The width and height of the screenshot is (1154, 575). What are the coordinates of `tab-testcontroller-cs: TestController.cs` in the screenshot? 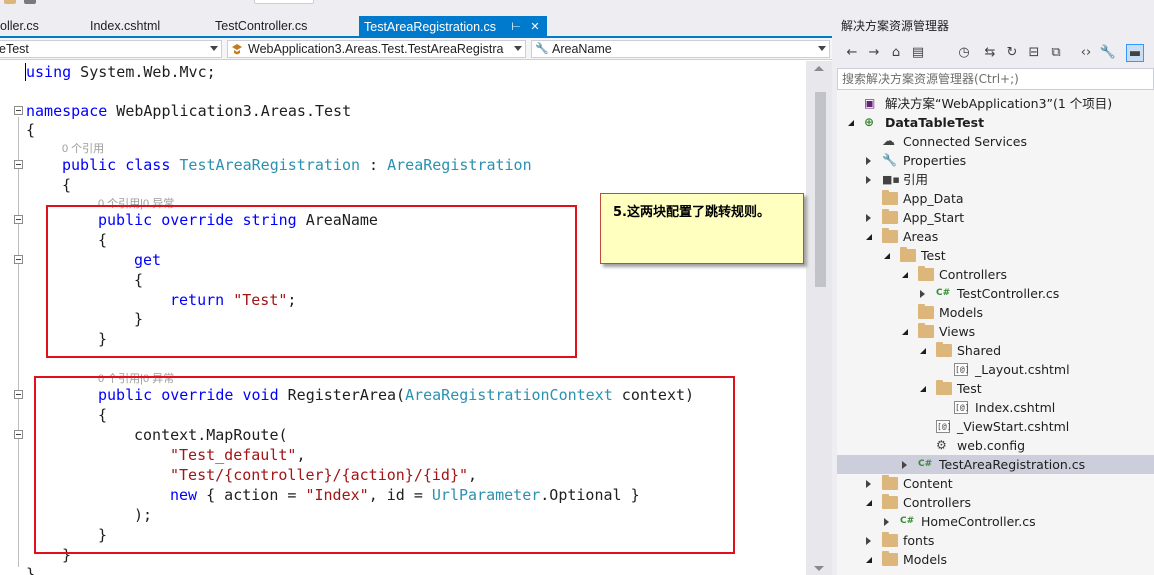 It's located at (261, 26).